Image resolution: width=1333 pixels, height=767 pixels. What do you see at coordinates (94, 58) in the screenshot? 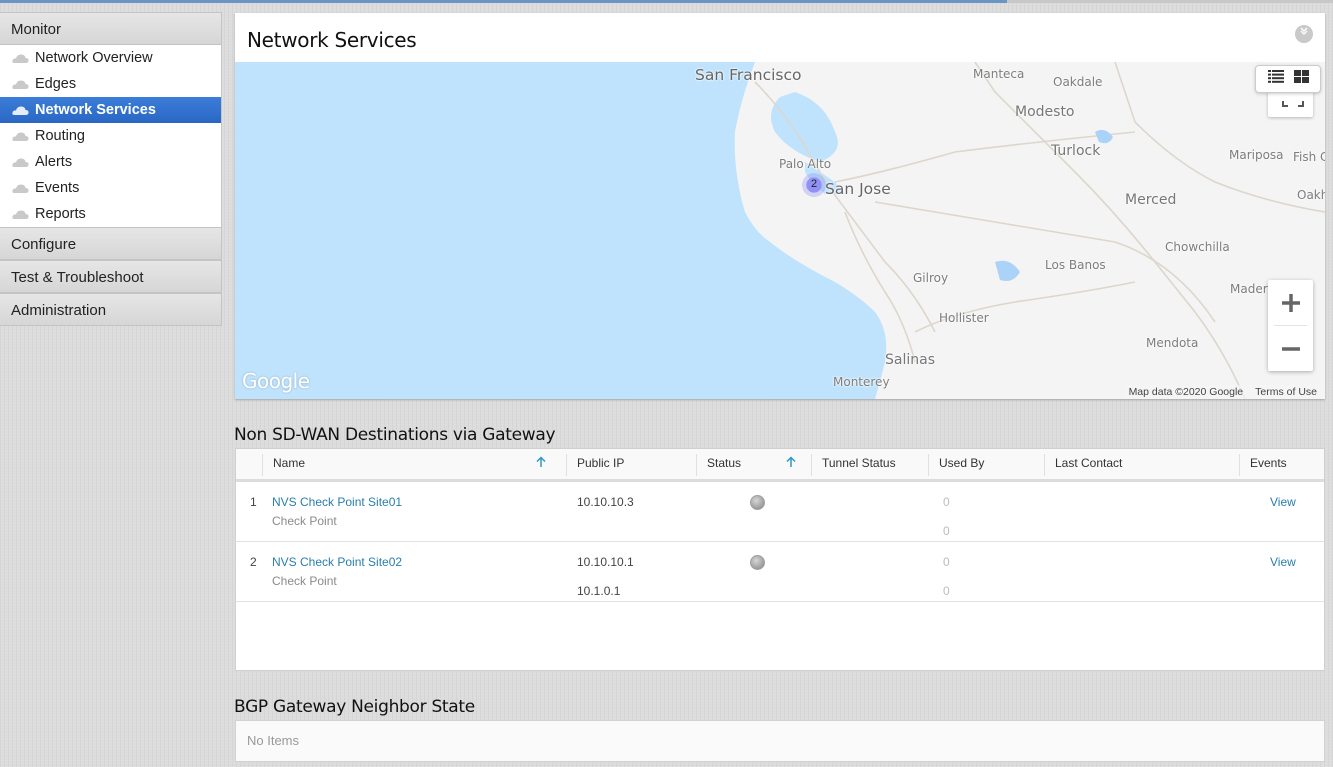
I see `sidebar-item-label: Network Overview` at bounding box center [94, 58].